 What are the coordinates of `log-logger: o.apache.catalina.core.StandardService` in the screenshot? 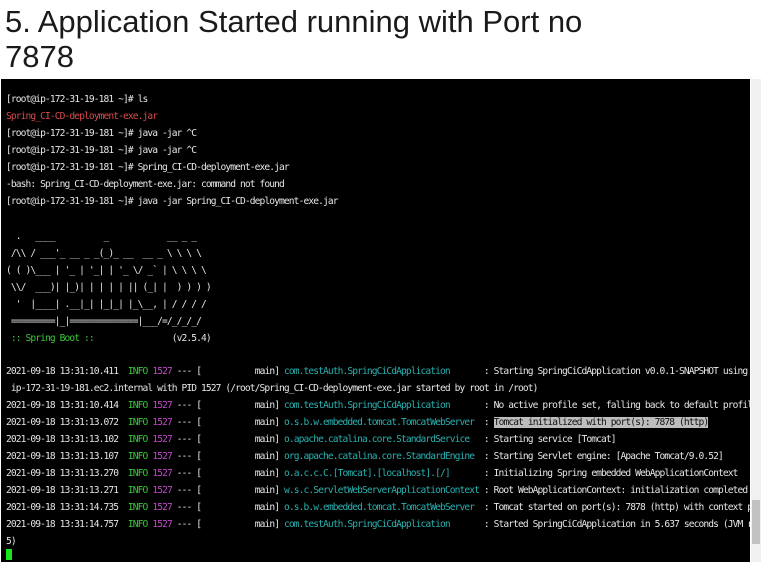 It's located at (382, 439).